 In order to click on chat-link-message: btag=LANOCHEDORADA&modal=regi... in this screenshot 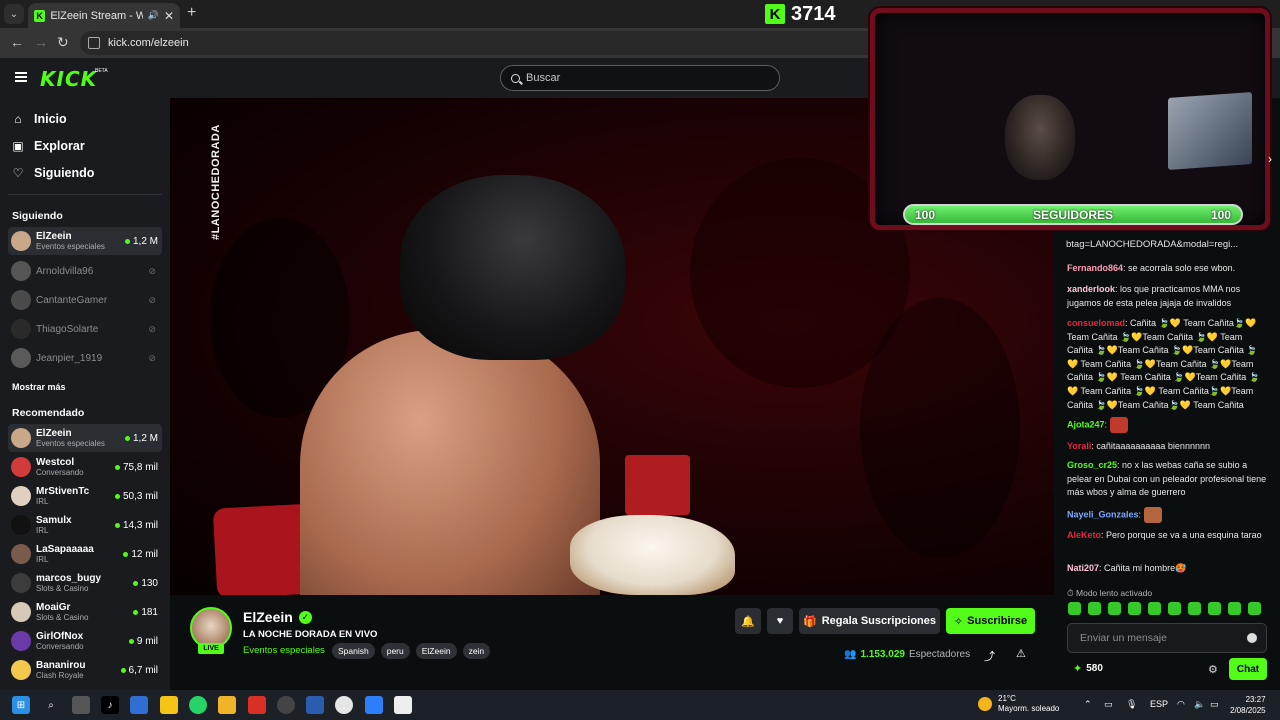, I will do `click(1171, 244)`.